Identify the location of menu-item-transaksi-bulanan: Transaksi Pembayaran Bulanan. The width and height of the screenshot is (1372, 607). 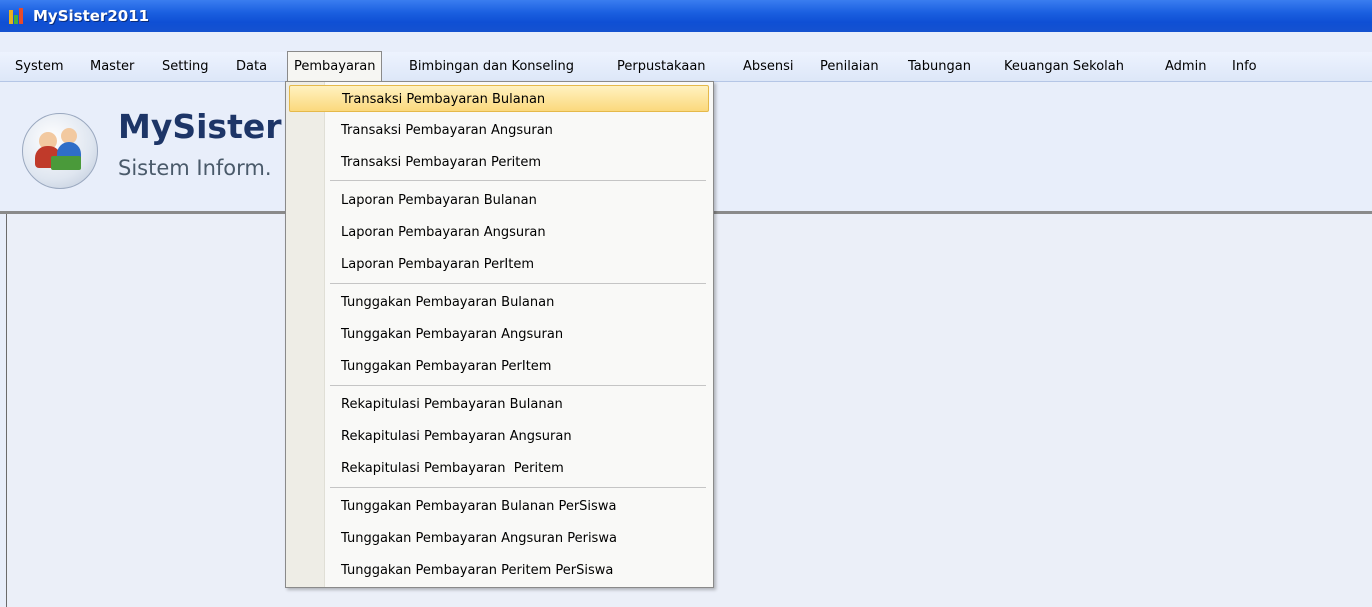
(499, 98).